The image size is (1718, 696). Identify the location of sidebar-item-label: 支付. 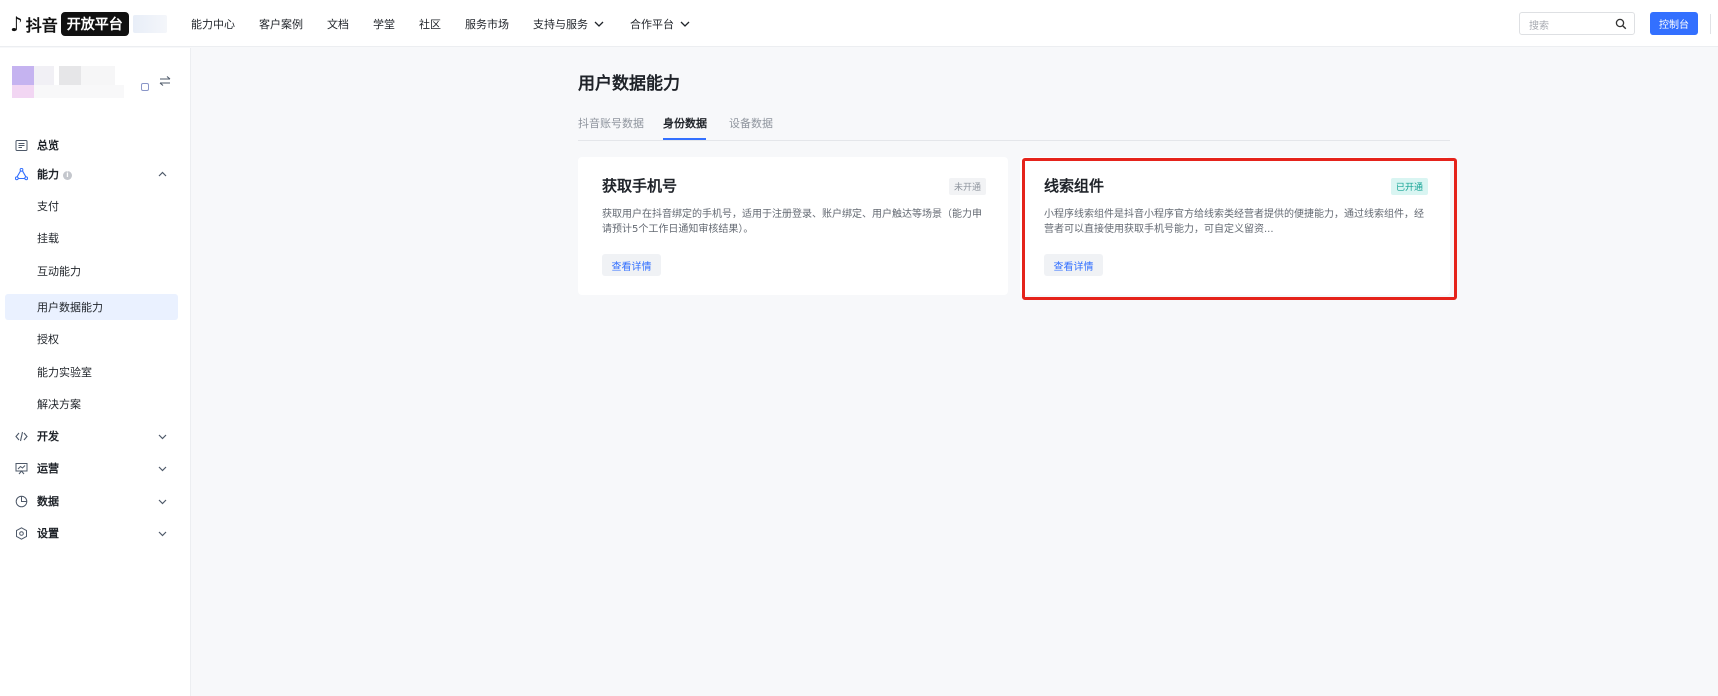
(48, 206).